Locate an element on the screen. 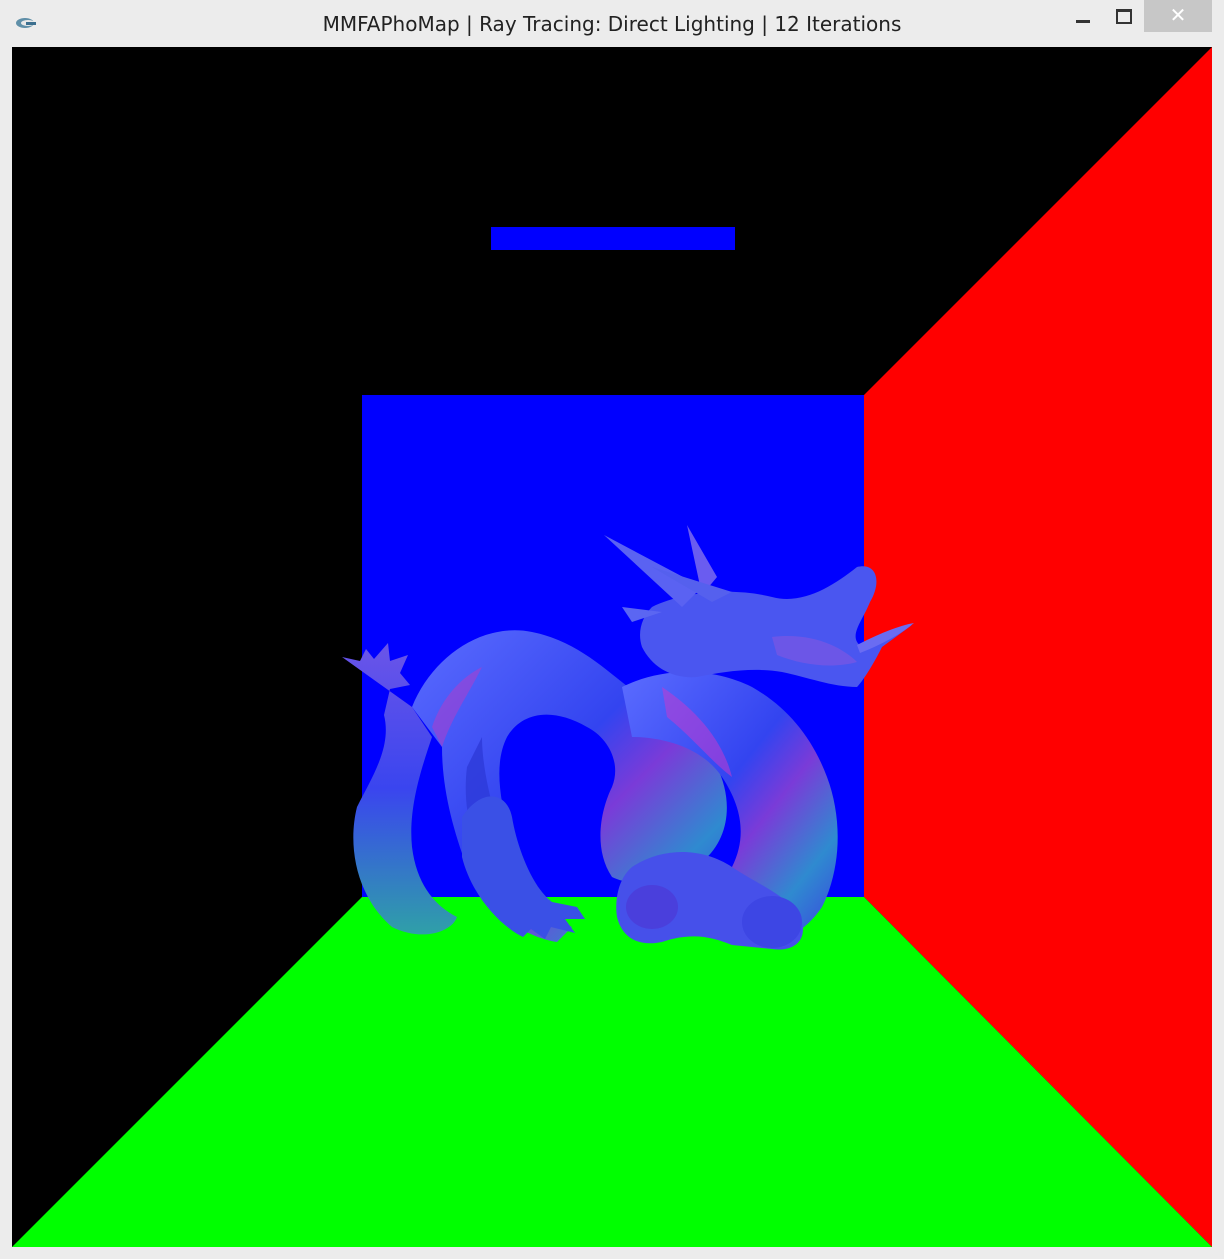 Image resolution: width=1224 pixels, height=1259 pixels. maximize-button is located at coordinates (1123, 16).